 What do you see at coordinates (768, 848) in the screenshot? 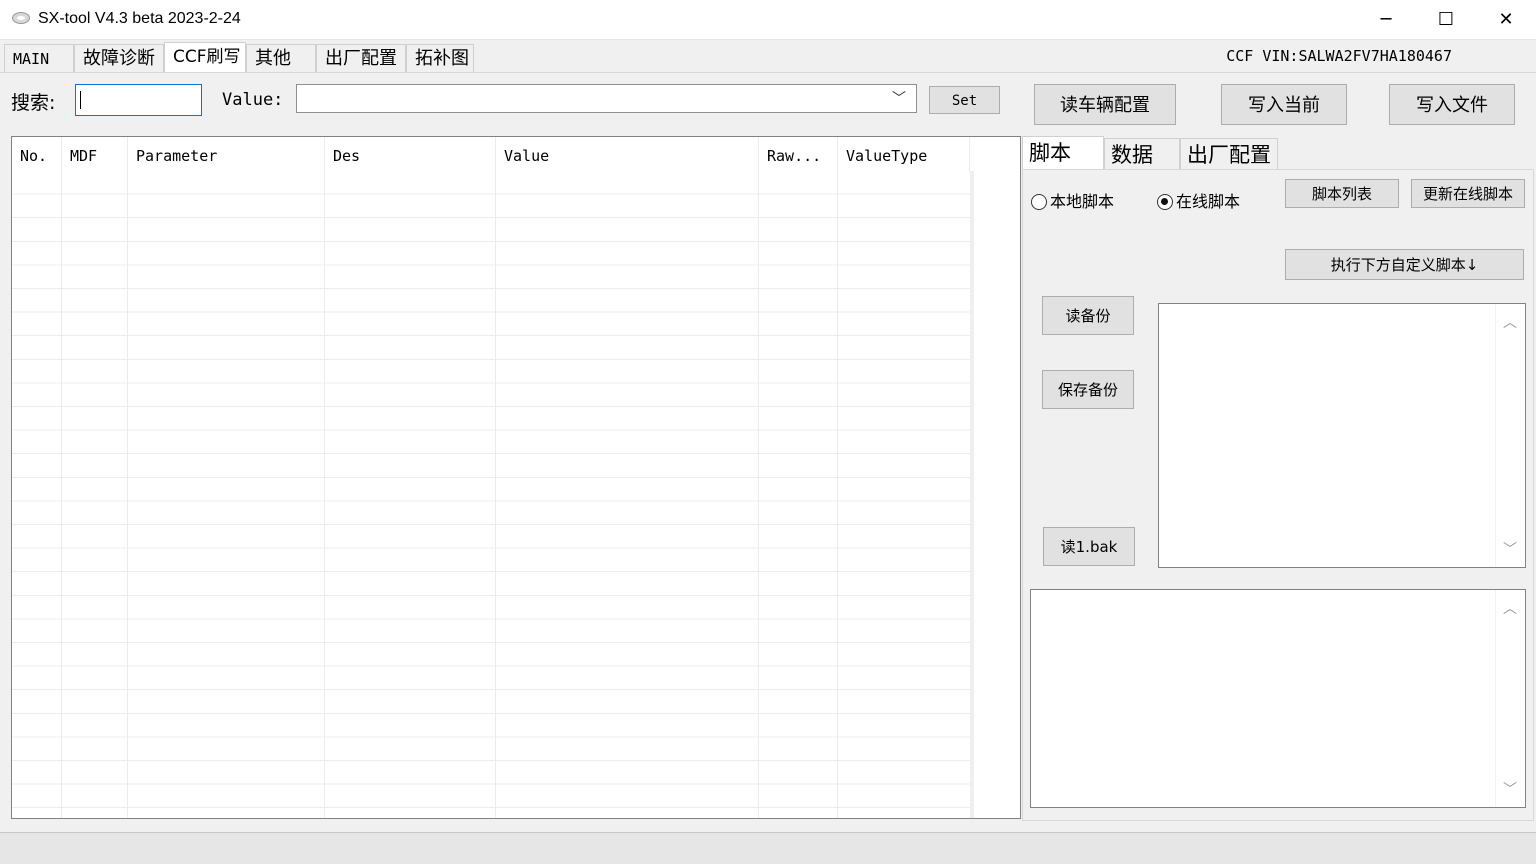
I see `status-bar` at bounding box center [768, 848].